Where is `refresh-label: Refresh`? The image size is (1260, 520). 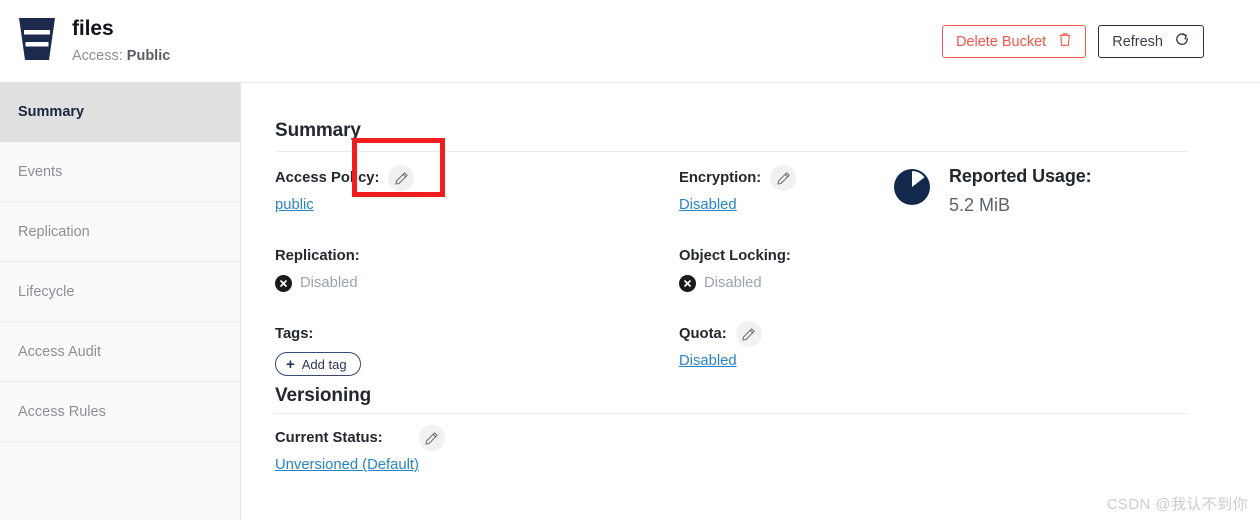
refresh-label: Refresh is located at coordinates (1137, 41).